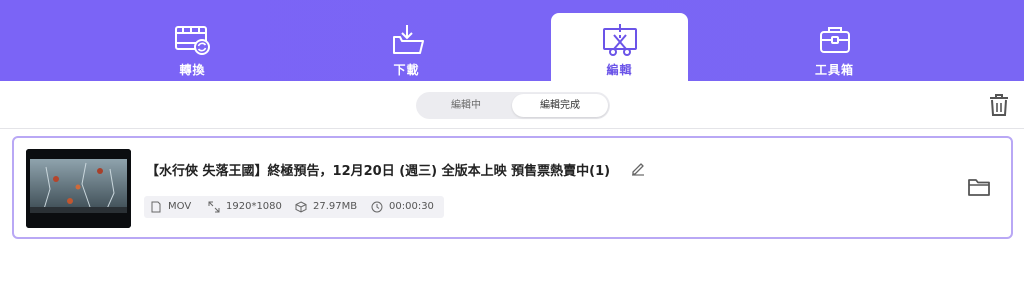 The image size is (1024, 295). What do you see at coordinates (979, 187) in the screenshot?
I see `folder-icon` at bounding box center [979, 187].